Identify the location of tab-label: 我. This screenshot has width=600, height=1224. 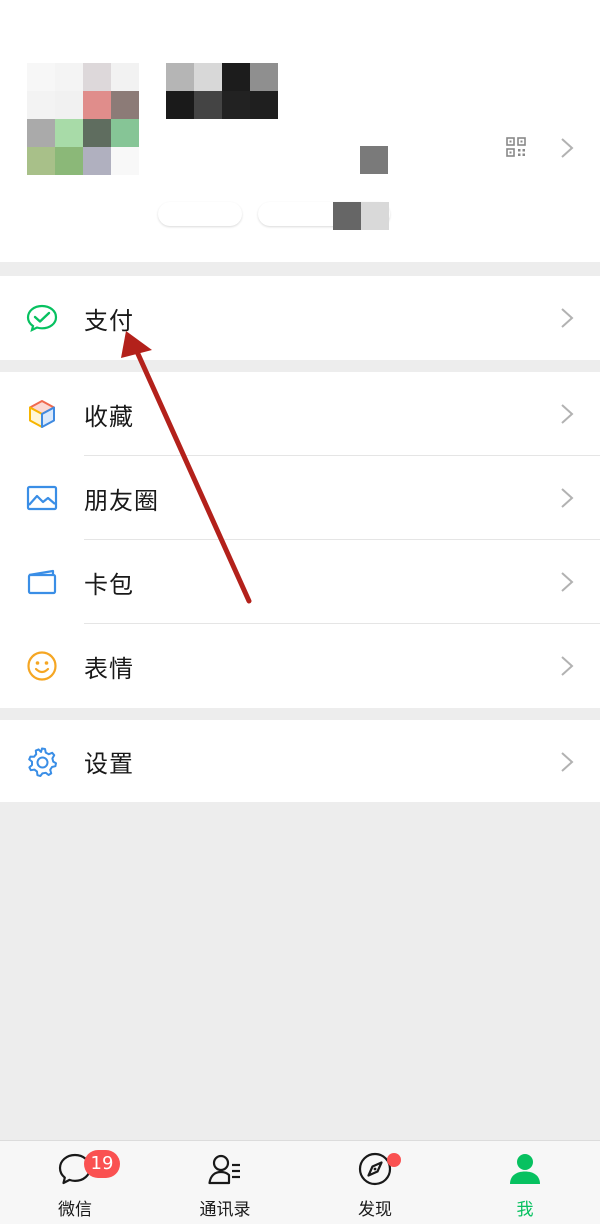
(525, 1210).